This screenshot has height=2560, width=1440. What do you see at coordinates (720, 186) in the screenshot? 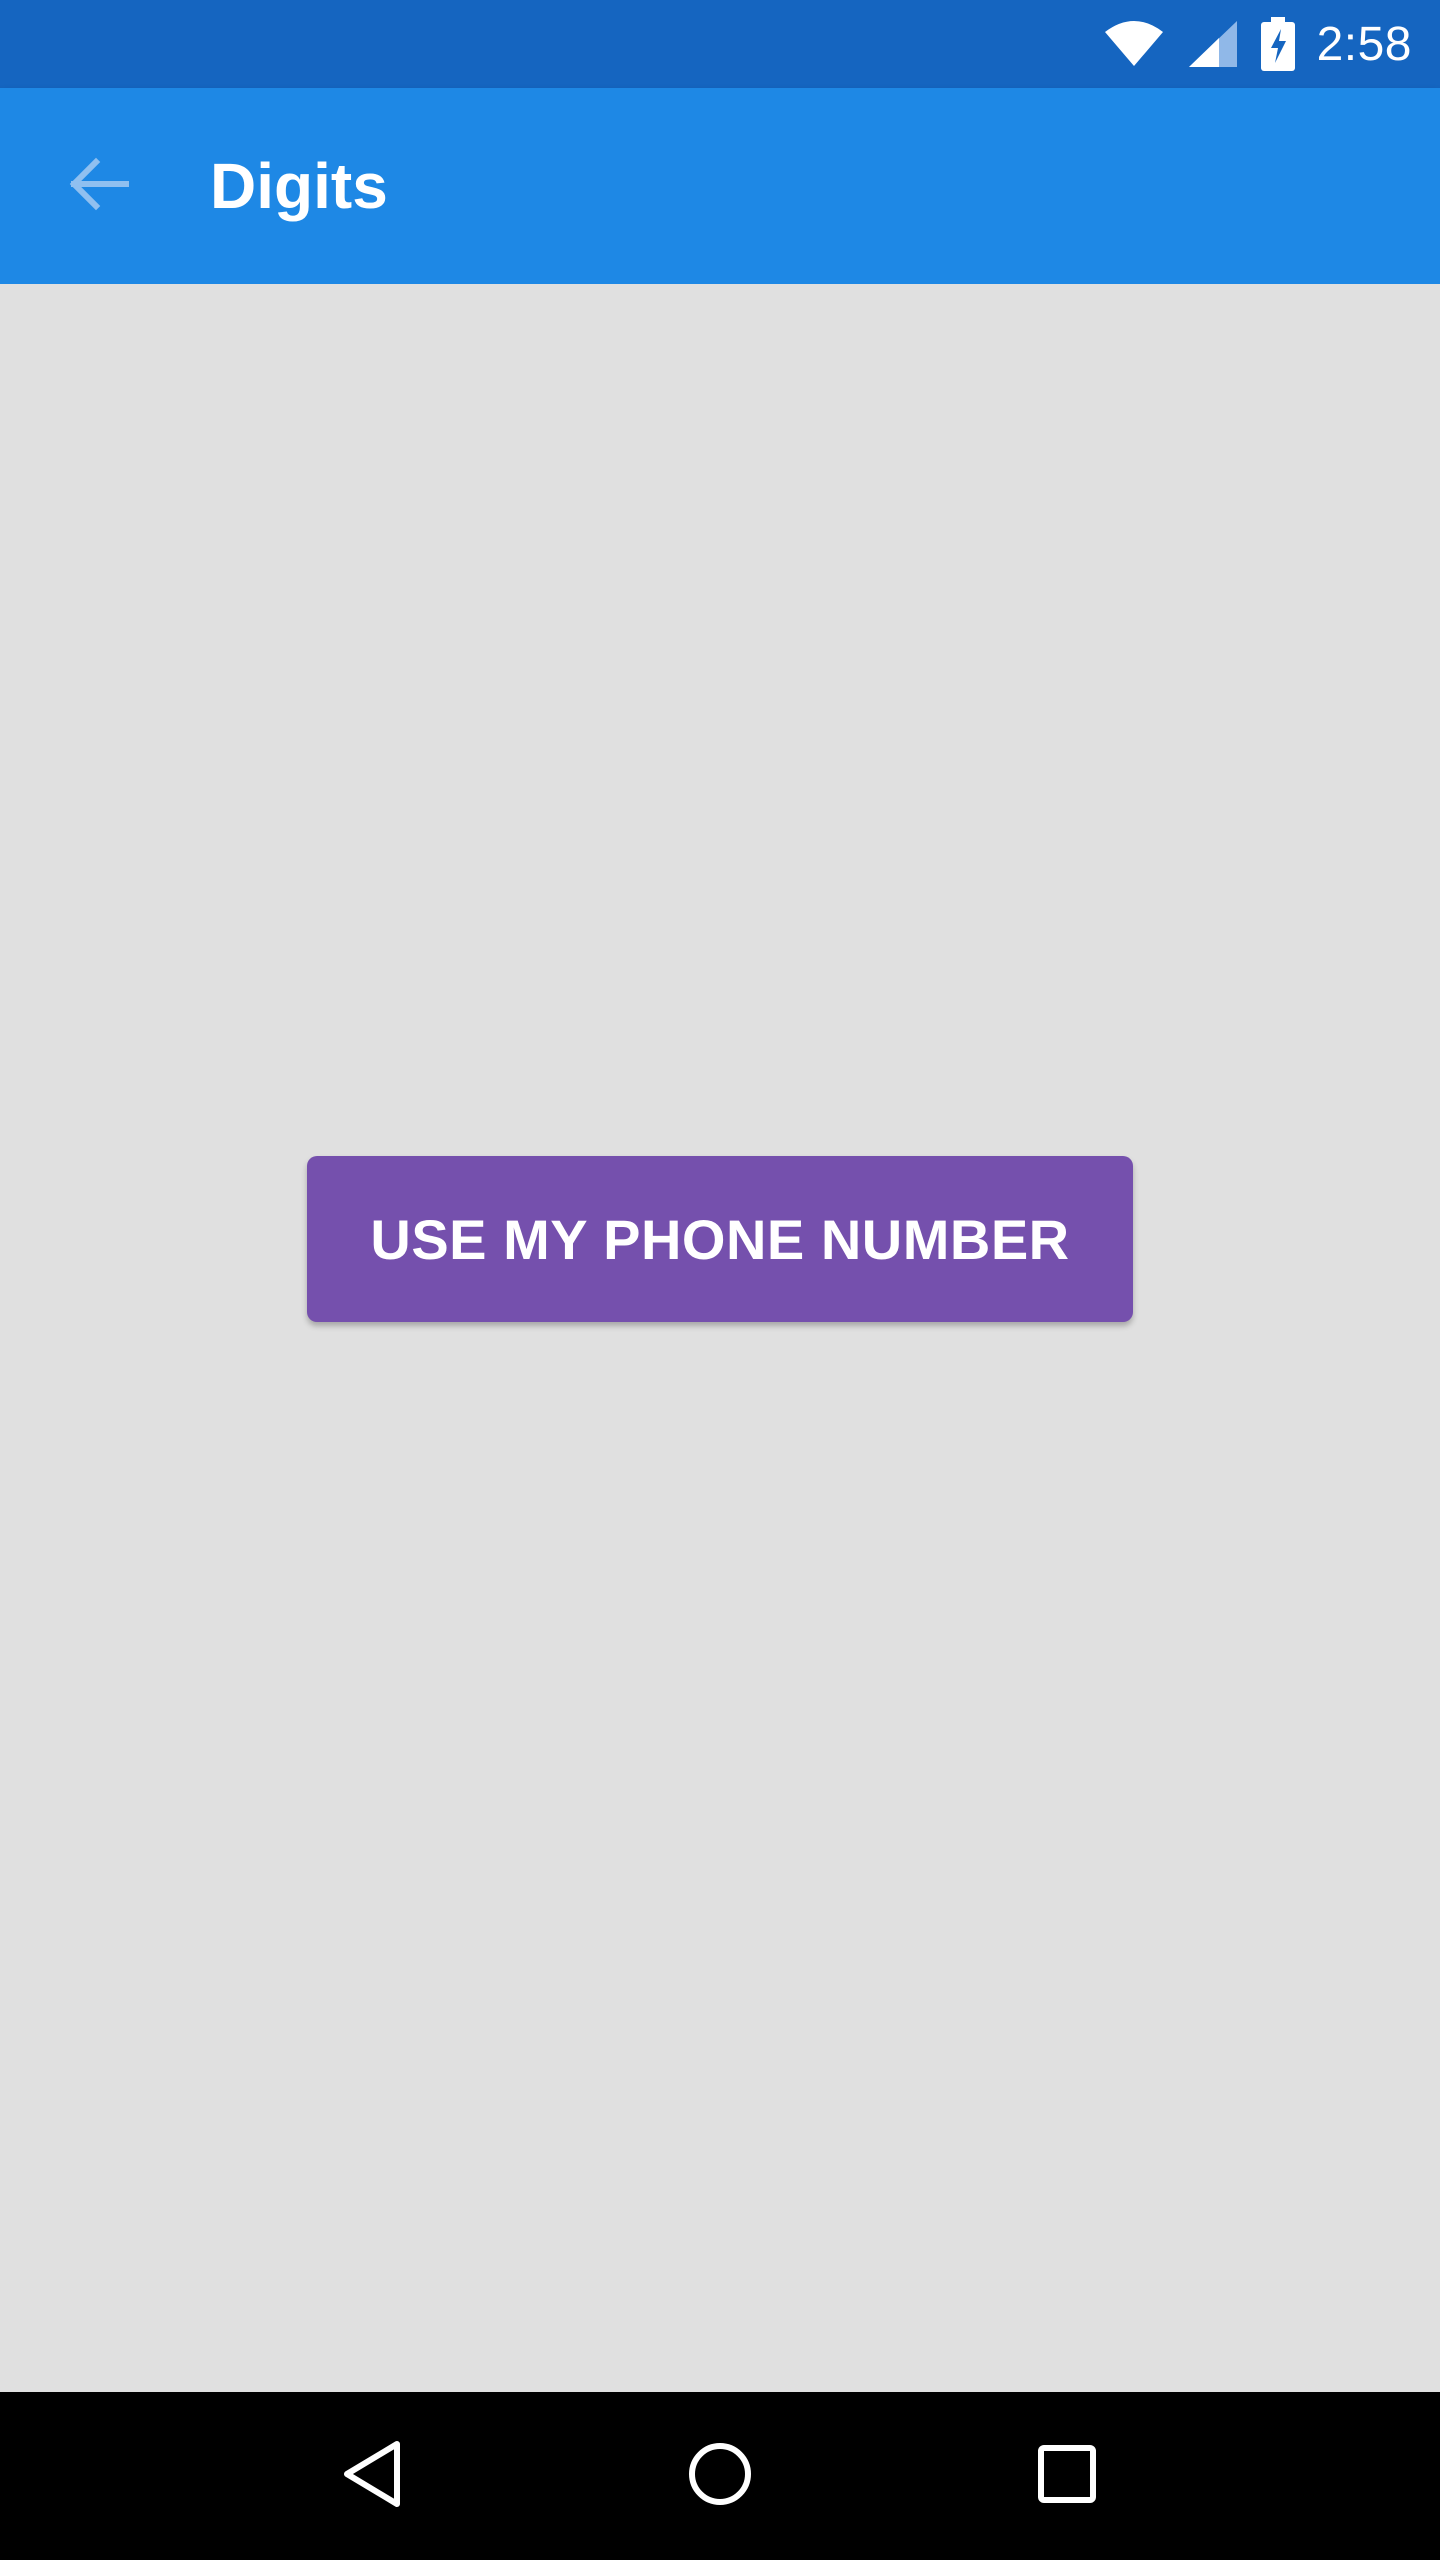
I see `app-bar: Digits` at bounding box center [720, 186].